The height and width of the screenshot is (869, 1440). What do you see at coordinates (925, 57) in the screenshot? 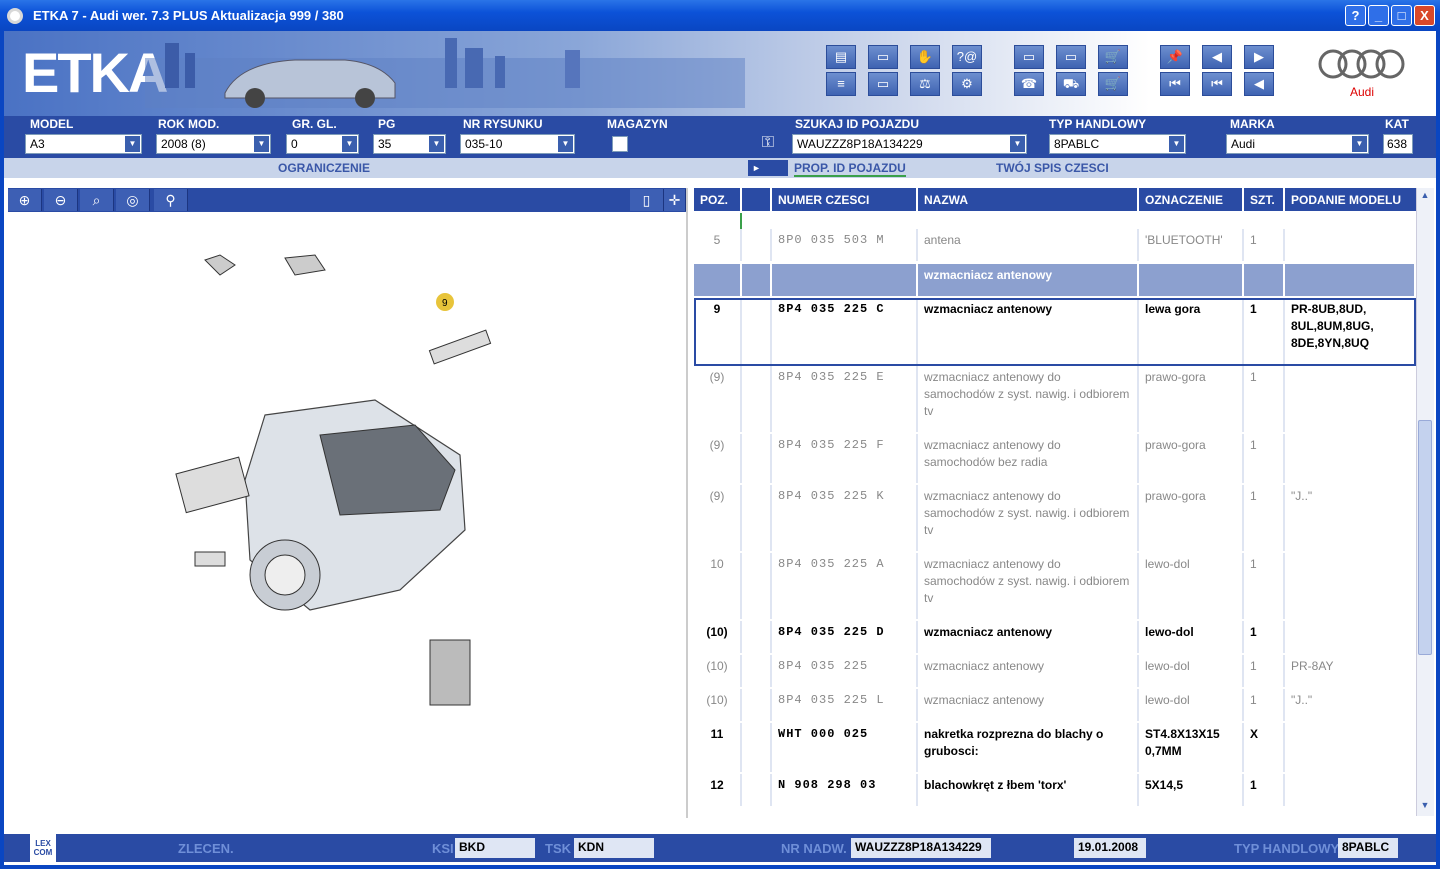
I see `handshake-icon: ✋` at bounding box center [925, 57].